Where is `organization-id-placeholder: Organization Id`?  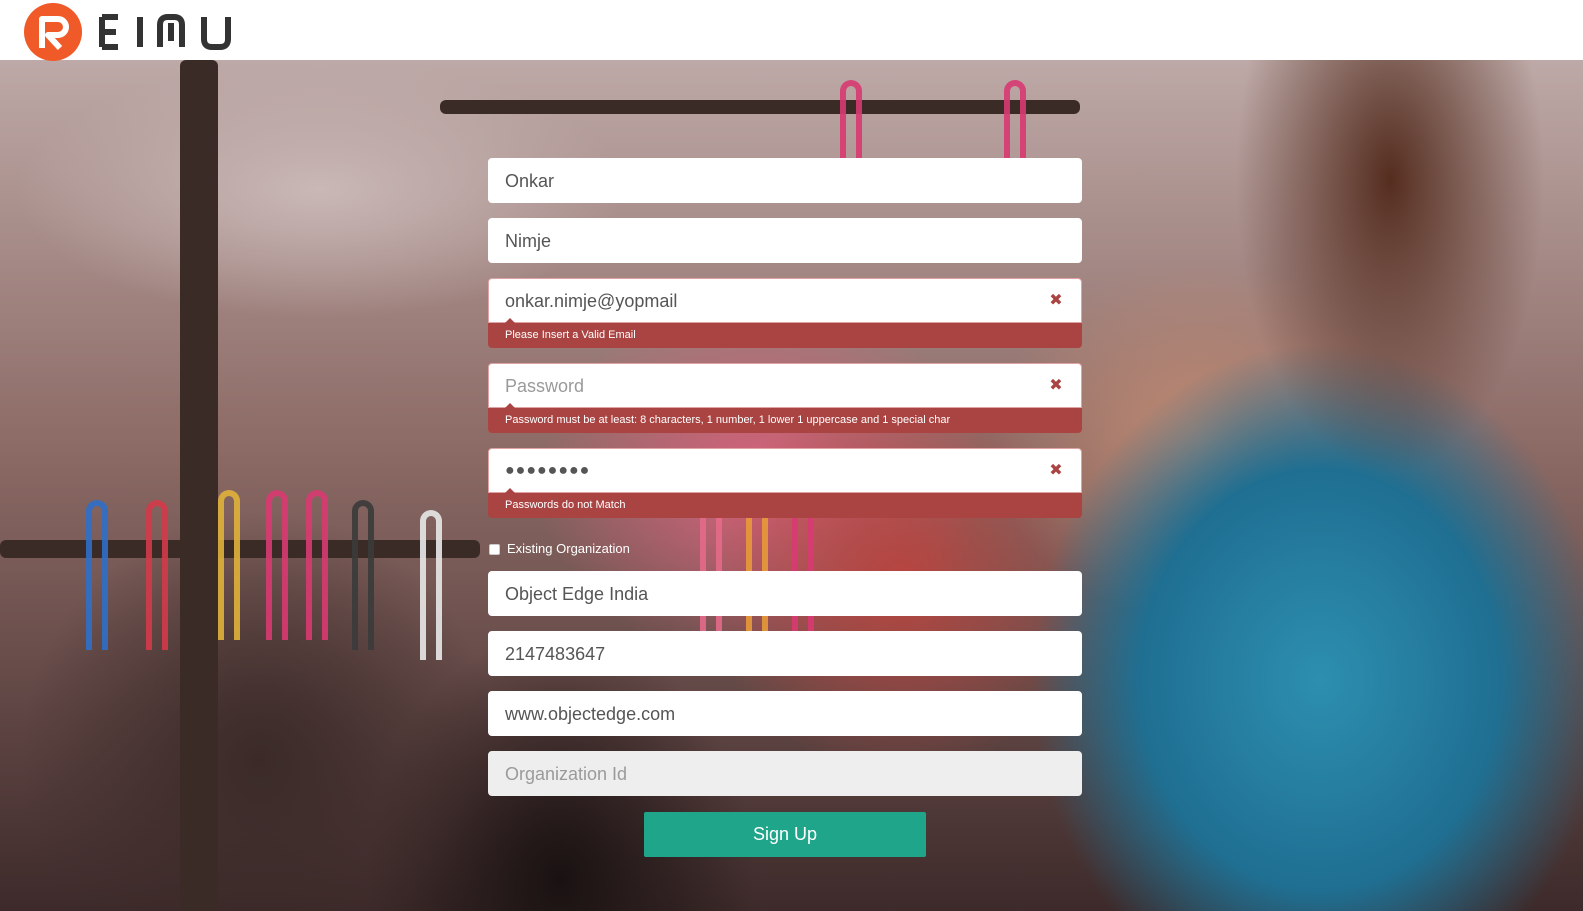
organization-id-placeholder: Organization Id is located at coordinates (566, 774).